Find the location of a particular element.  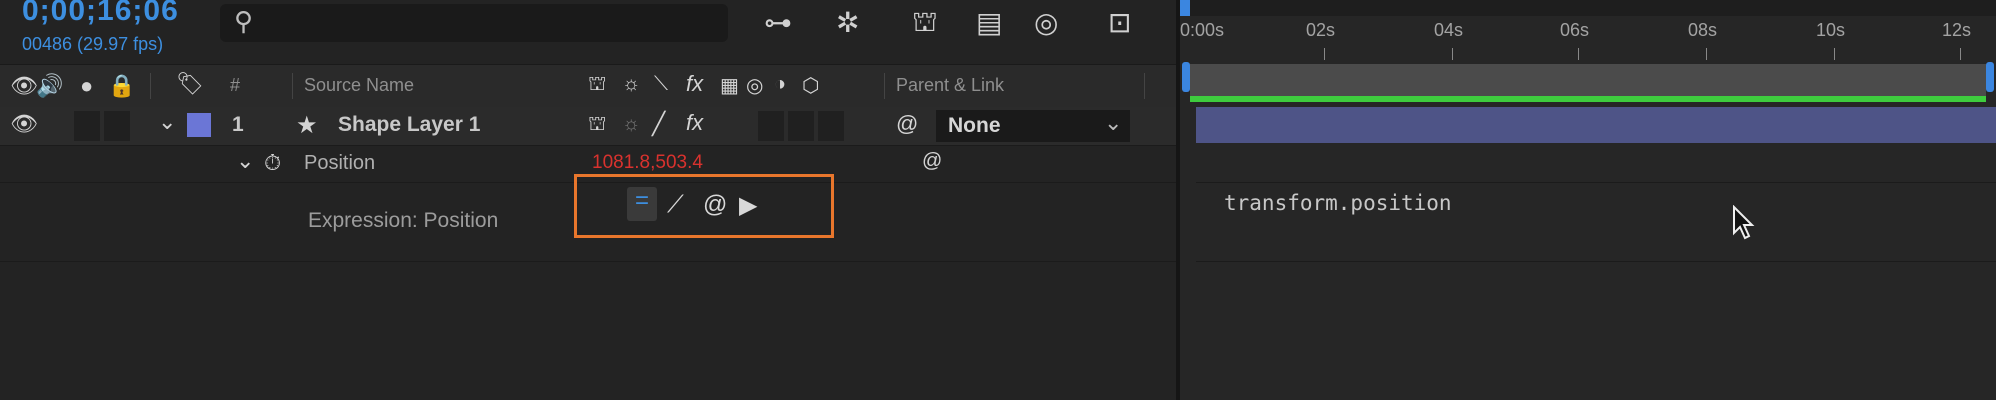

eye-icon: 👁 is located at coordinates (24, 124).